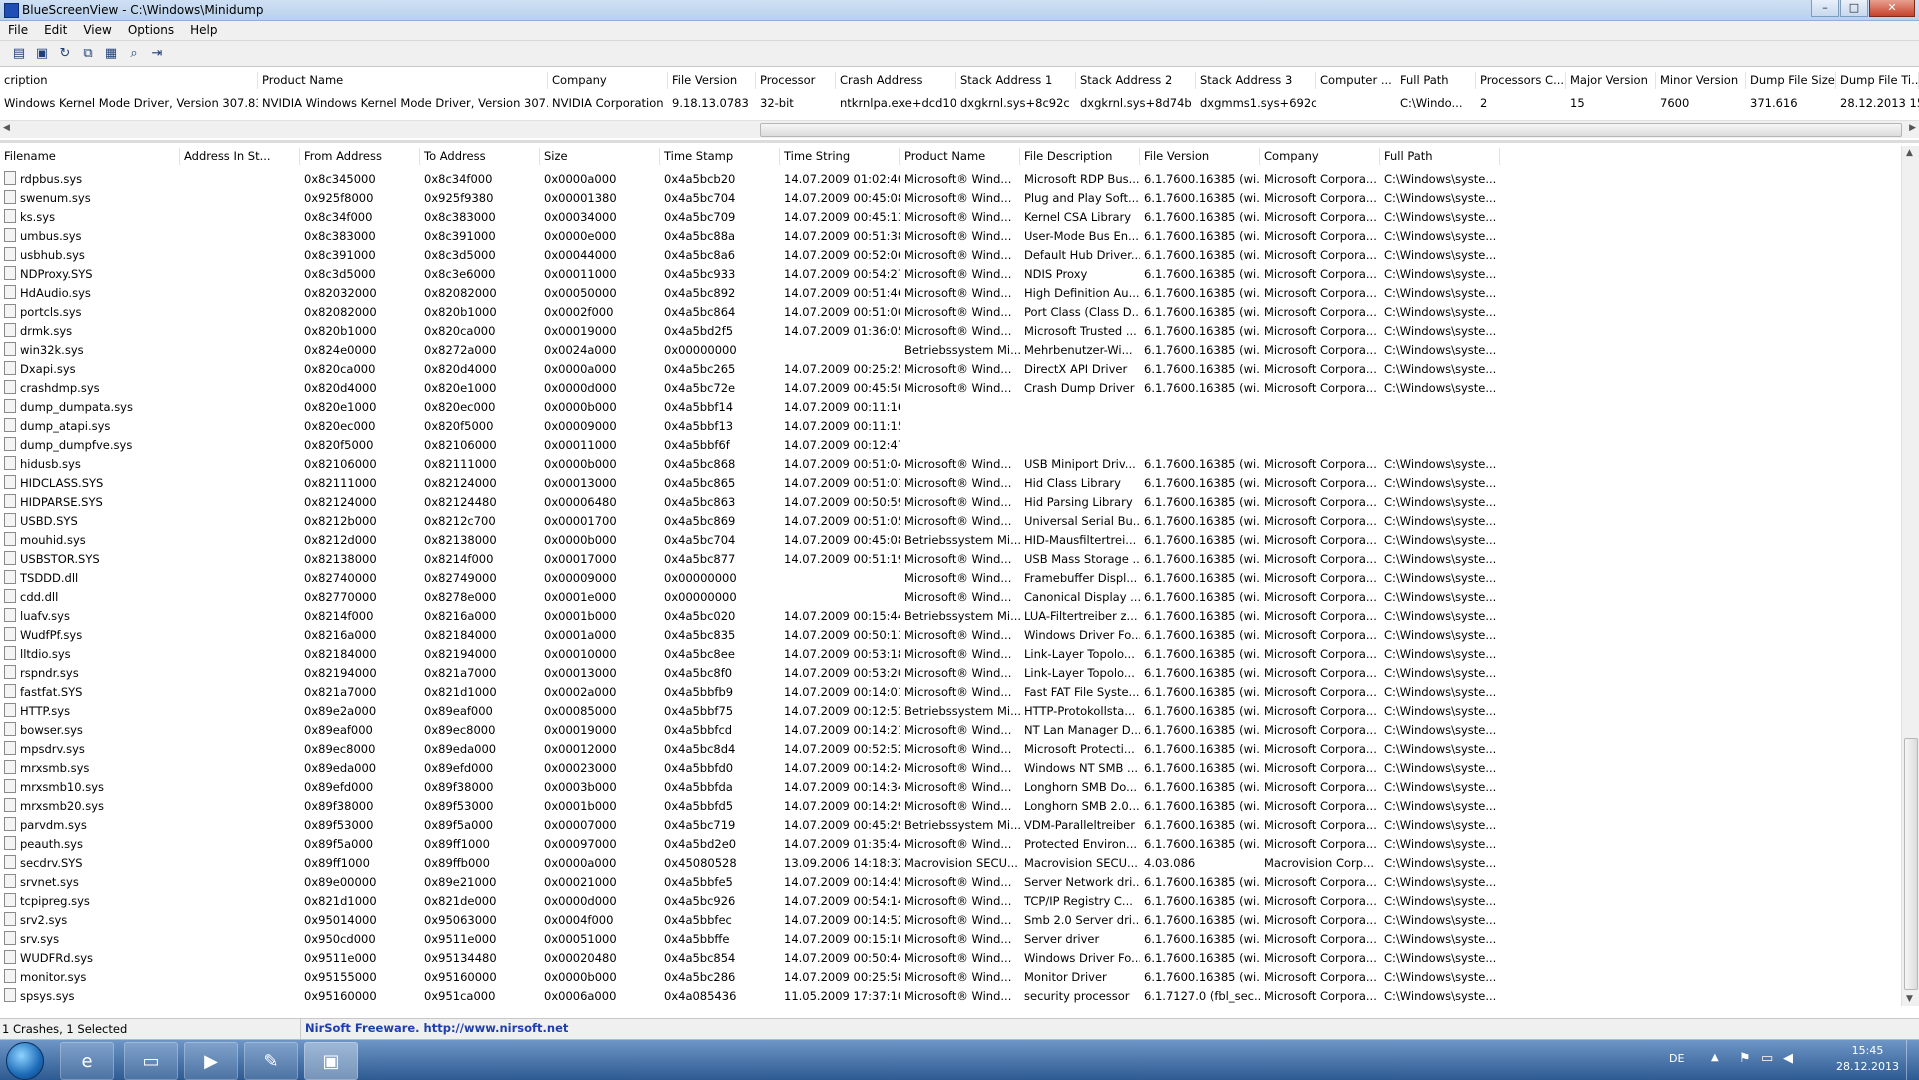  Describe the element at coordinates (608, 80) in the screenshot. I see `crash-column-header-2: Company` at that location.